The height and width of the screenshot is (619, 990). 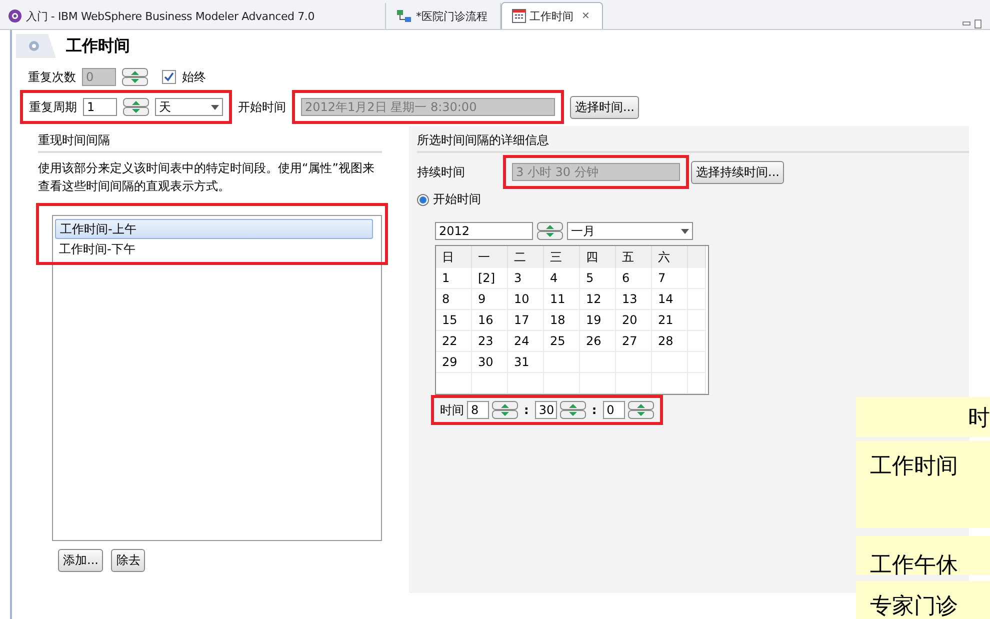 I want to click on tab-label: 工作时间, so click(x=552, y=16).